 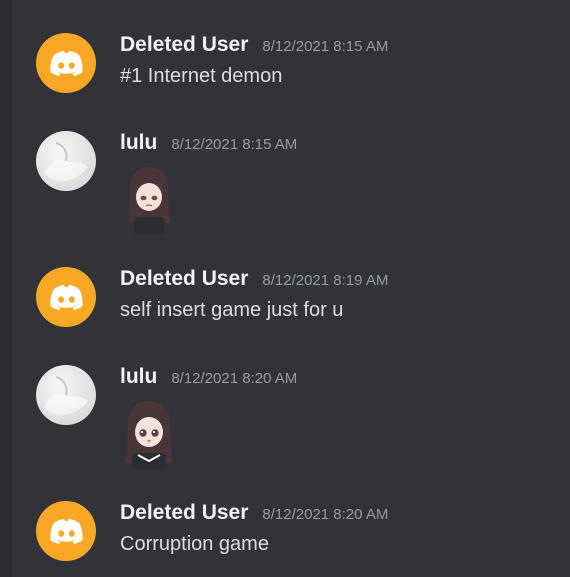 I want to click on timestamp: 8/12/2021 8:19 AM, so click(x=325, y=280).